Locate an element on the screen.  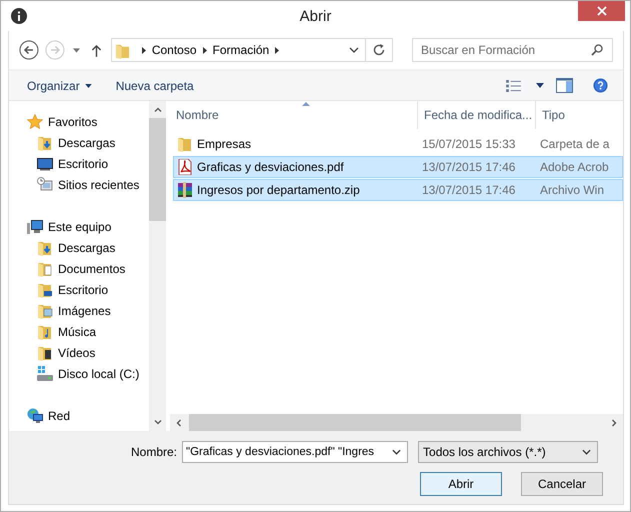
sidebar-item: Vídeos is located at coordinates (79, 352).